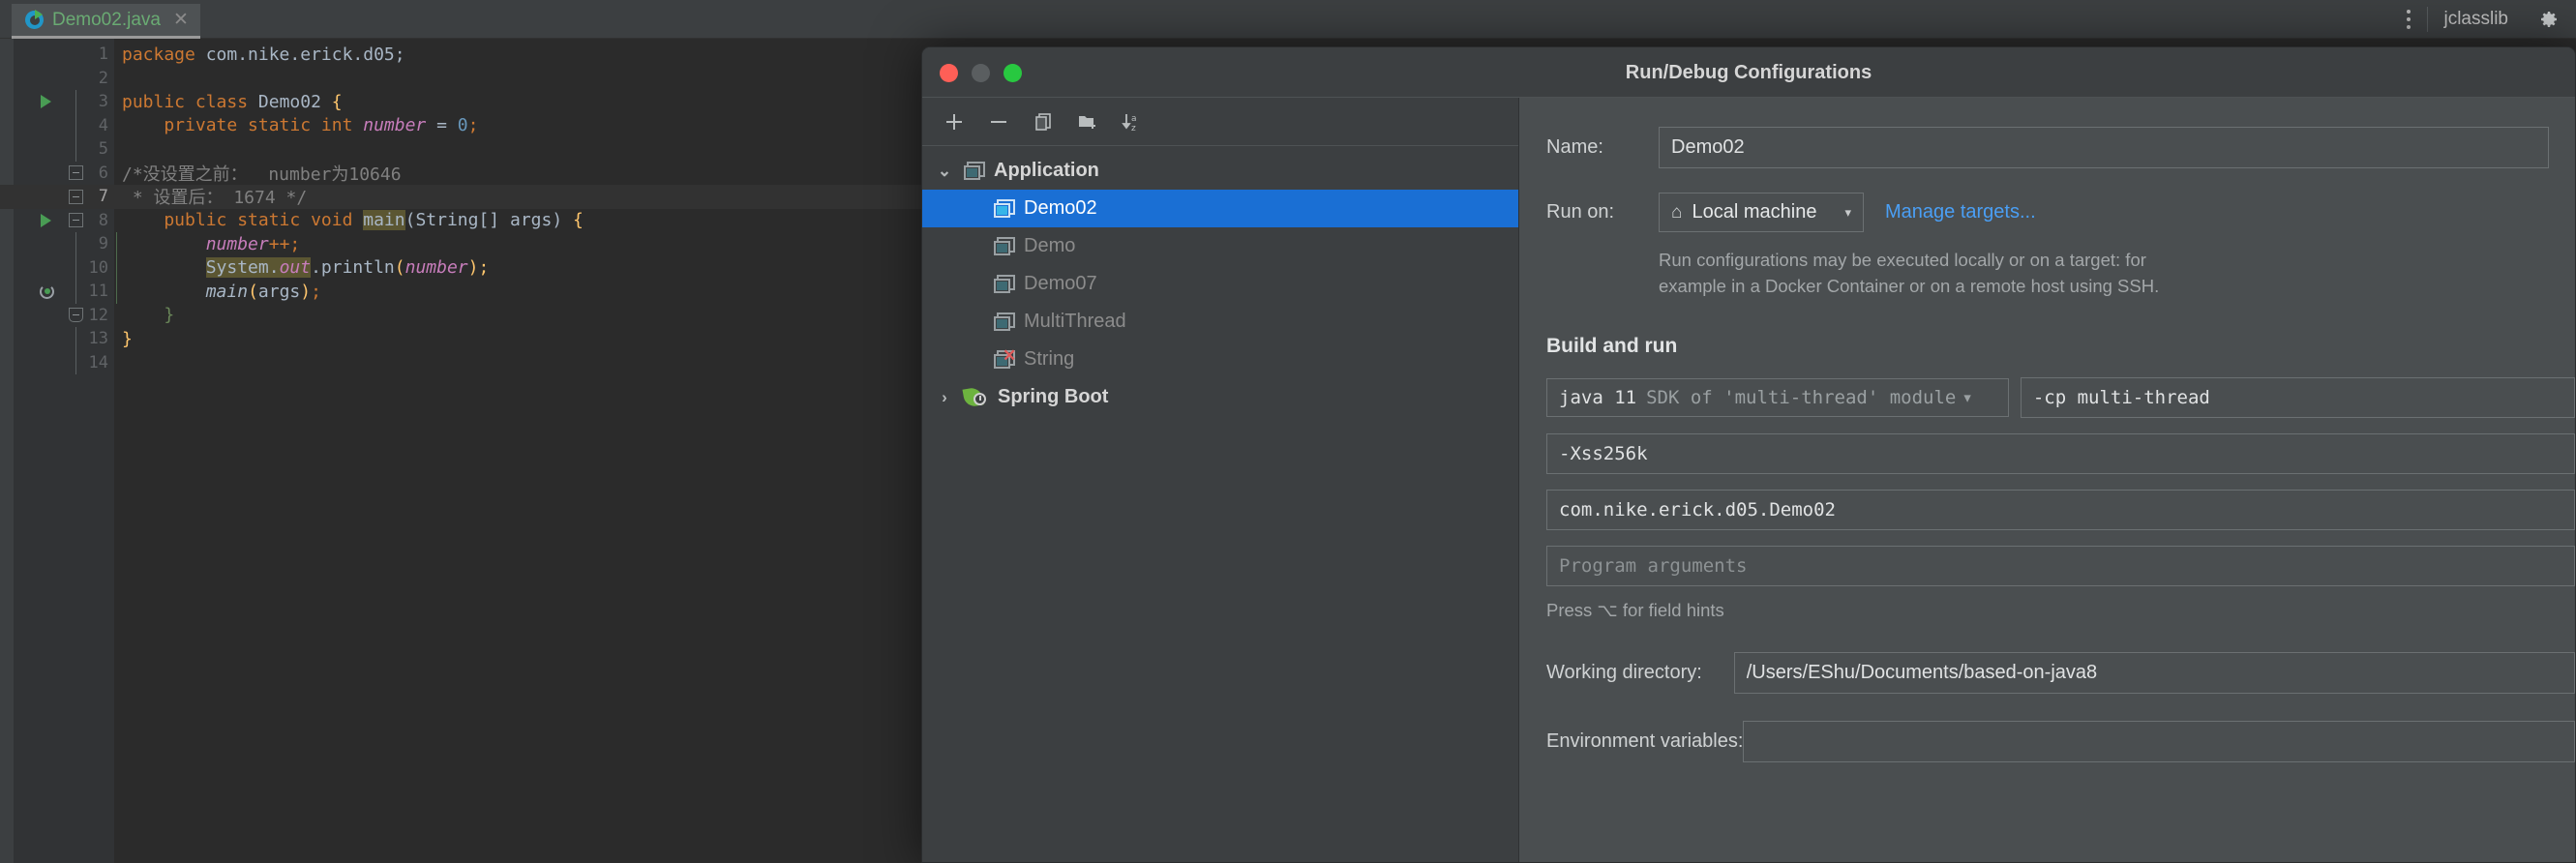 This screenshot has width=2576, height=863. I want to click on dialog-title-bar: Run/Debug Configurations, so click(1748, 72).